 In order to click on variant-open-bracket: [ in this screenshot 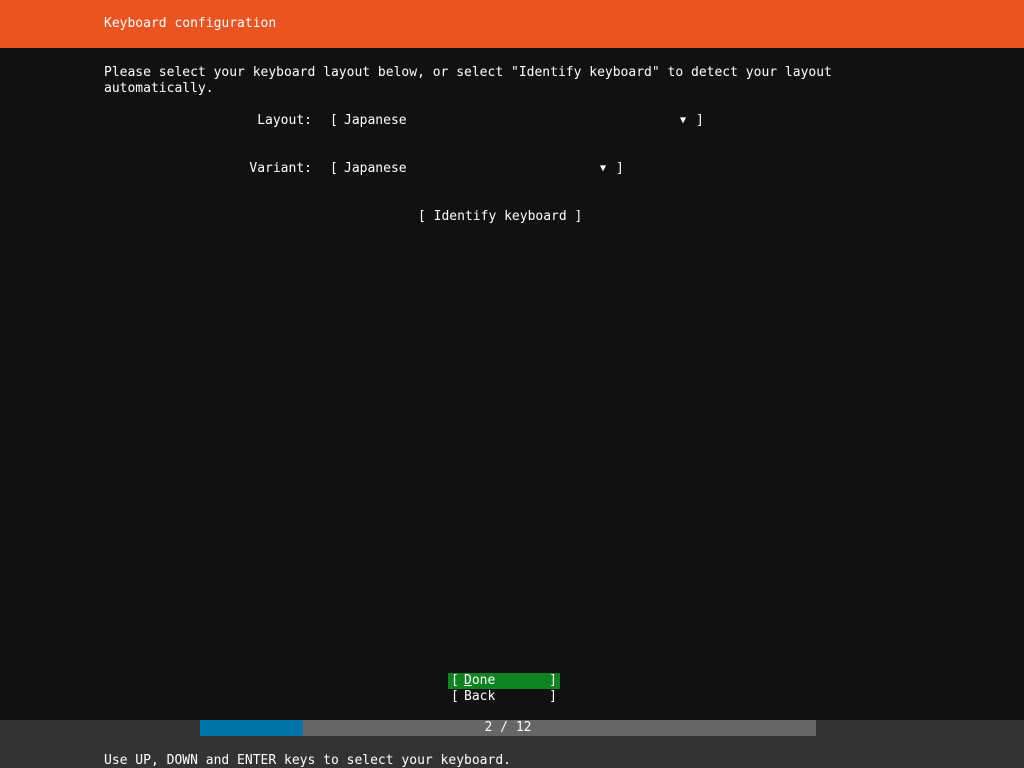, I will do `click(334, 168)`.